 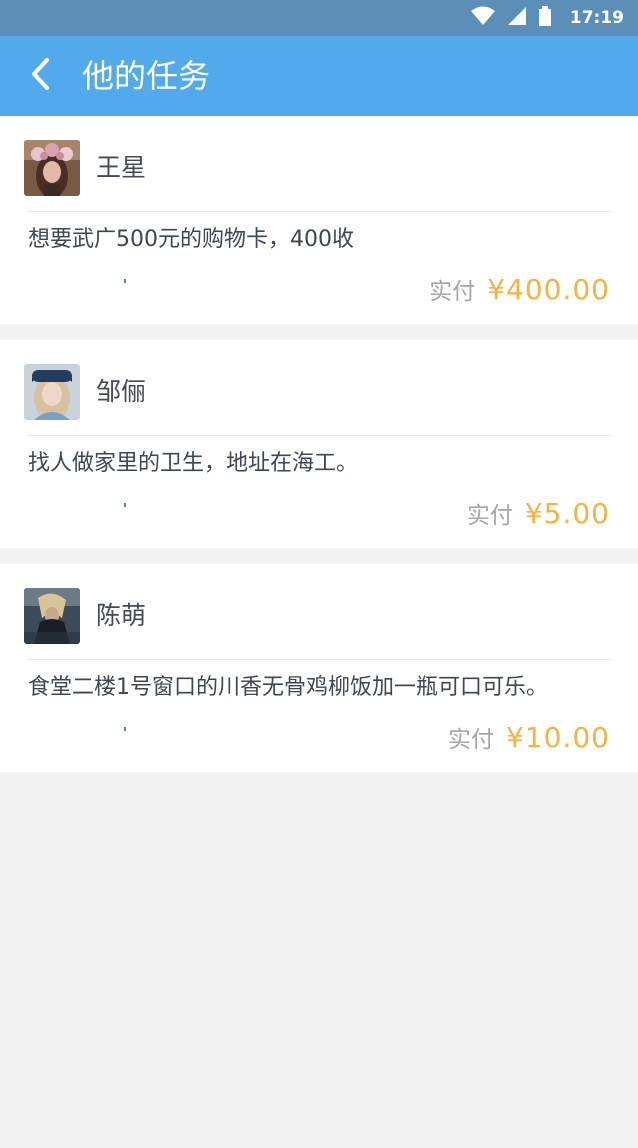 I want to click on payment-row: 实付 ¥10.00, so click(x=529, y=739).